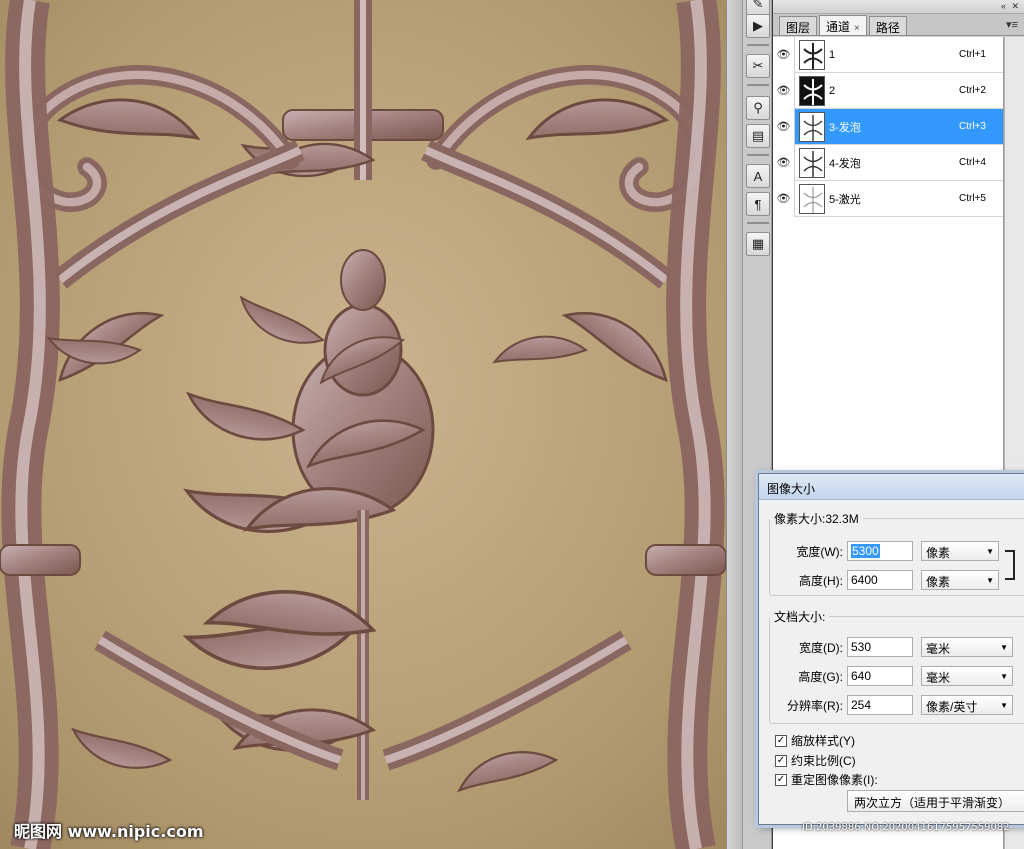  What do you see at coordinates (888, 126) in the screenshot?
I see `channel-row-selected: 👁 3-发泡 Ctrl+3` at bounding box center [888, 126].